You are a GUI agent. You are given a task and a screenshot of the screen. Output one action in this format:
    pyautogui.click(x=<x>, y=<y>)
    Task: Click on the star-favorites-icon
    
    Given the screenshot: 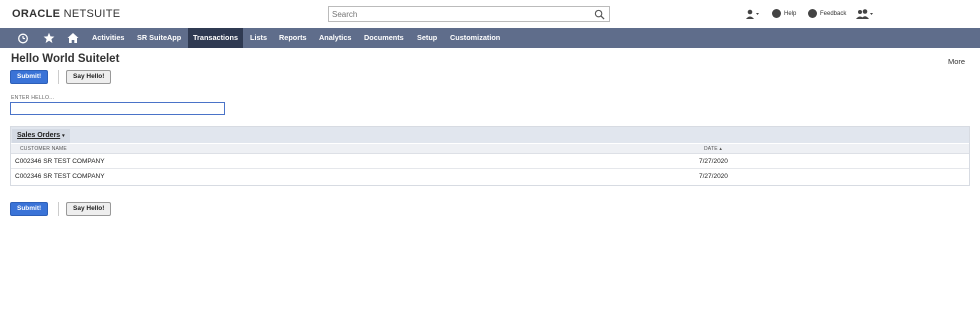 What is the action you would take?
    pyautogui.click(x=49, y=38)
    